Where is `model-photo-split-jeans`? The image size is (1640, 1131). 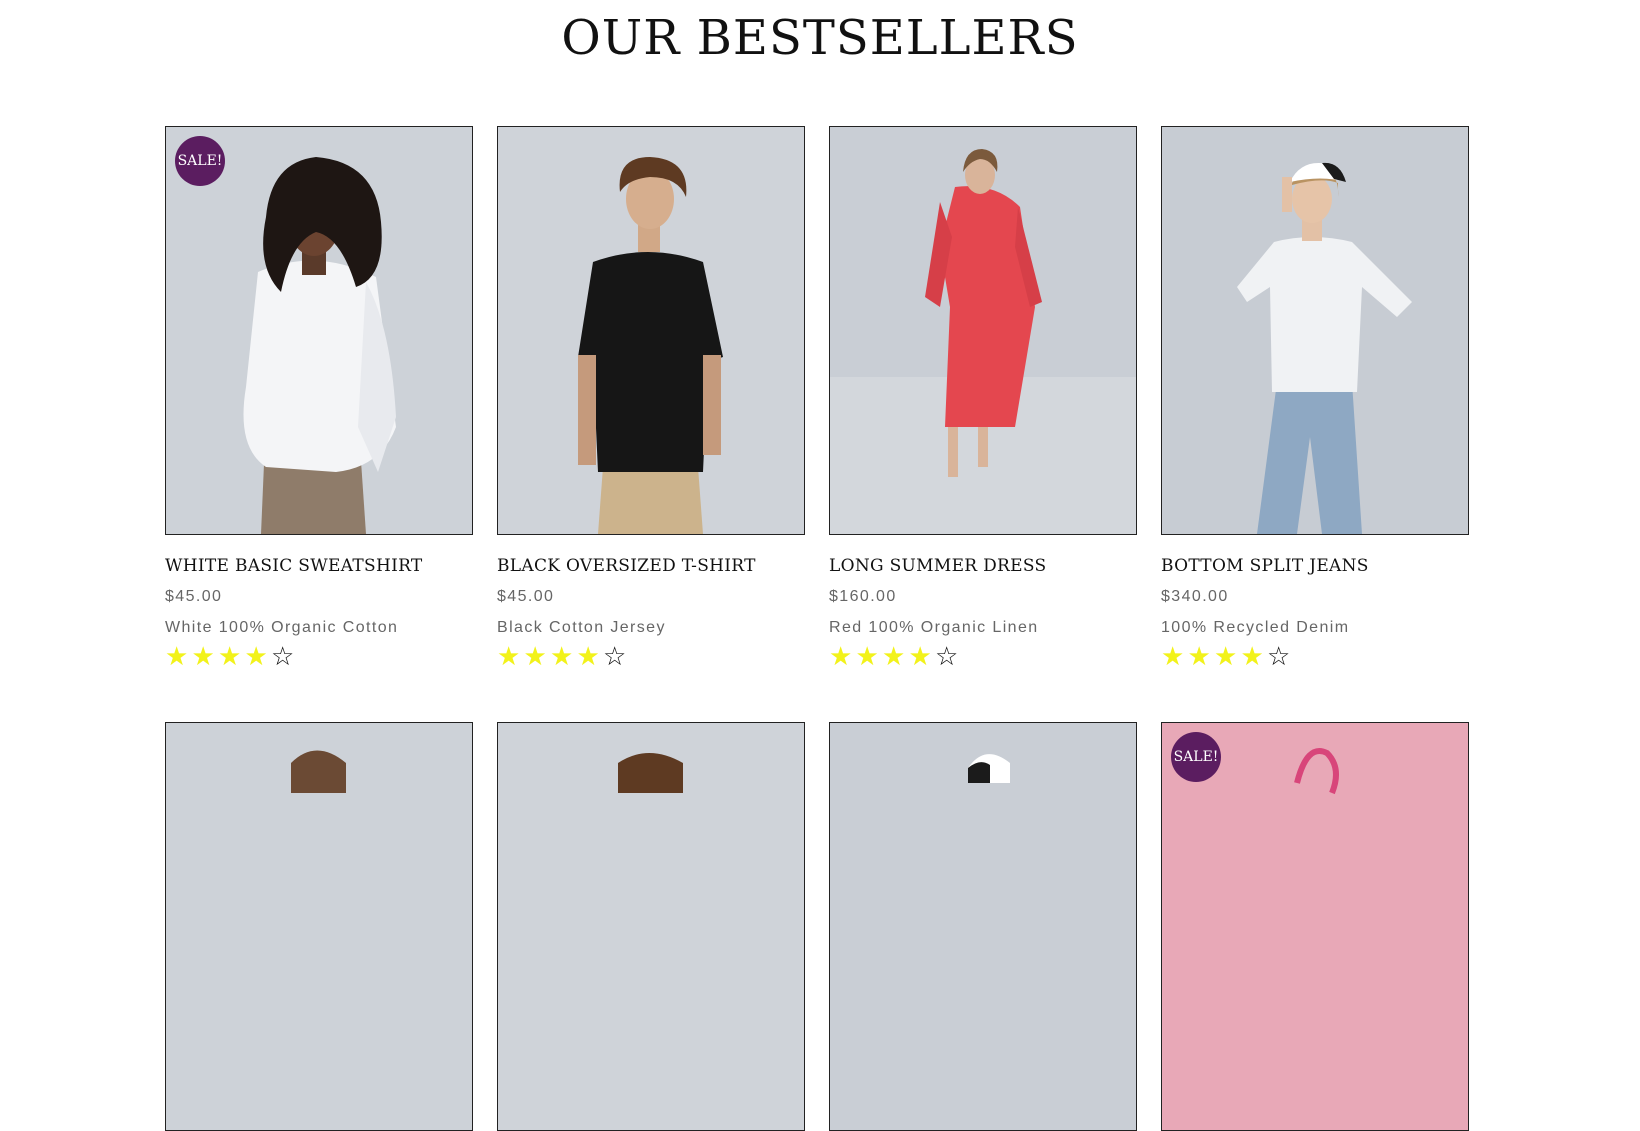
model-photo-split-jeans is located at coordinates (1315, 330).